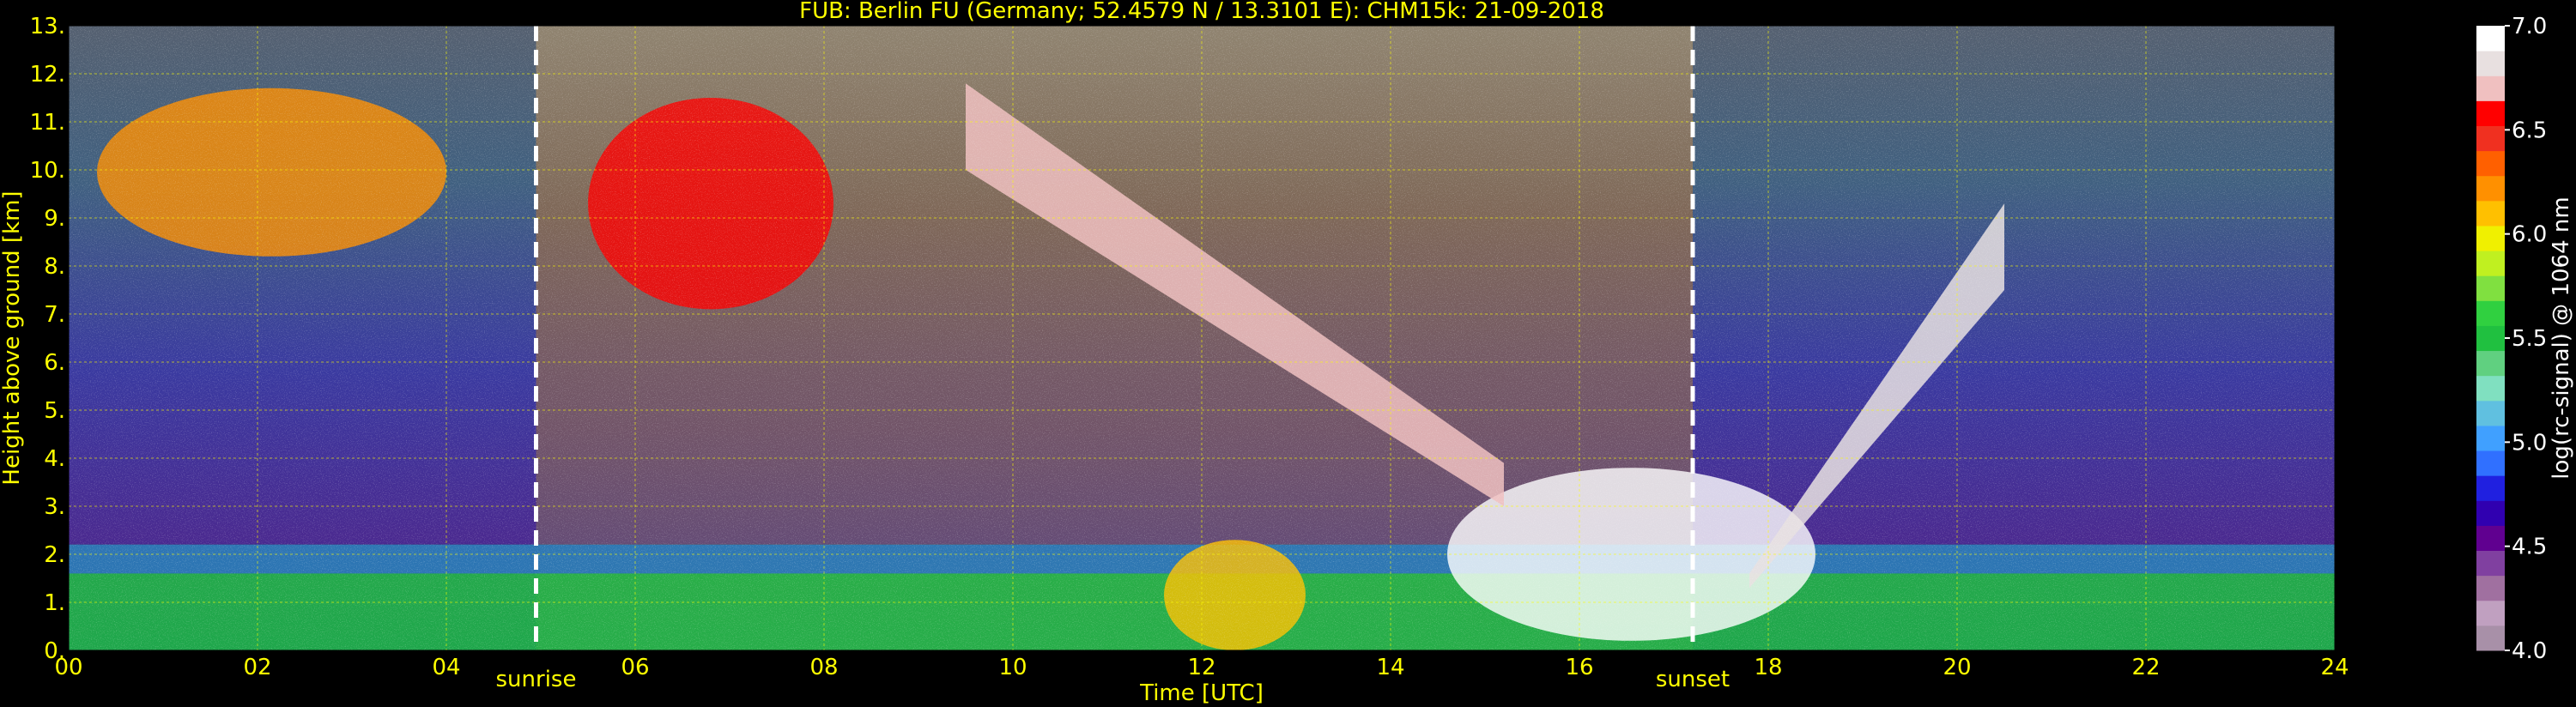  I want to click on y-tick-label: 2., so click(54, 555).